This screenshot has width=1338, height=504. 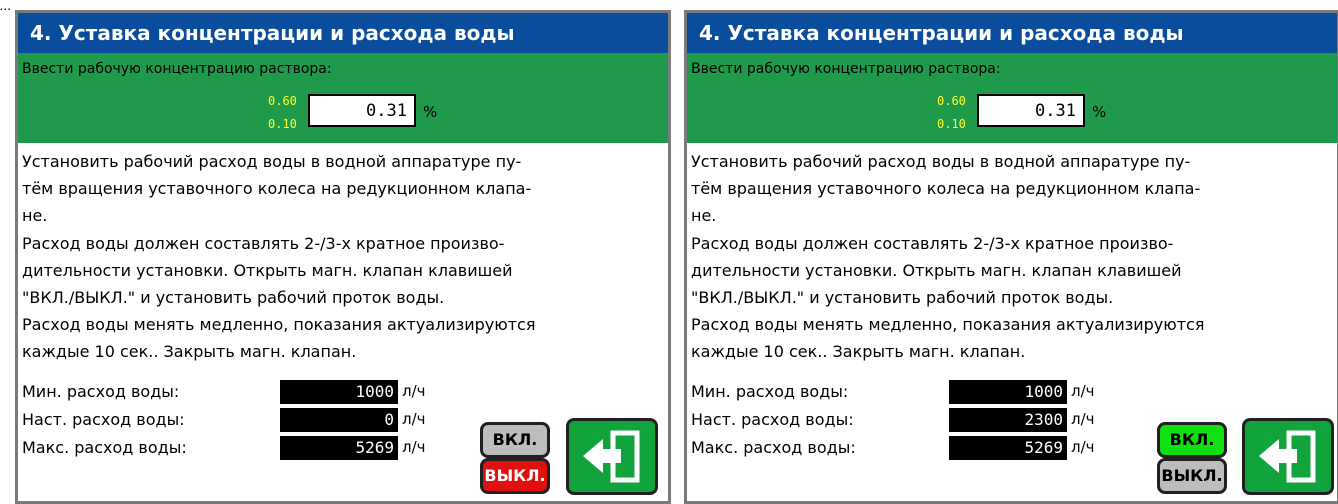 What do you see at coordinates (1008, 420) in the screenshot?
I see `flow-value: 2300` at bounding box center [1008, 420].